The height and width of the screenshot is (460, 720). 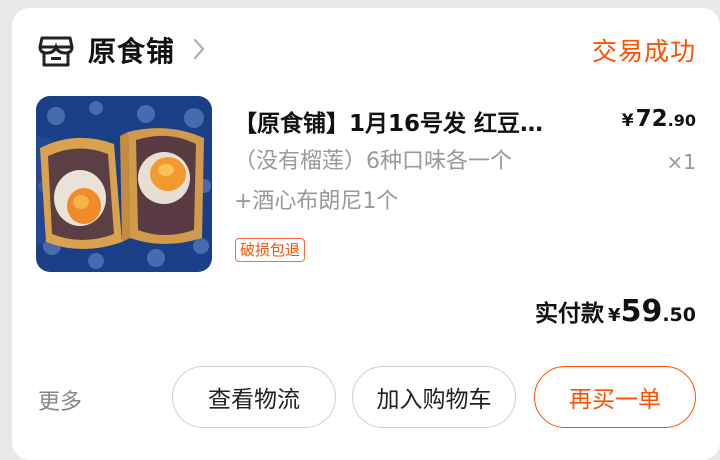 What do you see at coordinates (643, 51) in the screenshot?
I see `order-status: 交易成功` at bounding box center [643, 51].